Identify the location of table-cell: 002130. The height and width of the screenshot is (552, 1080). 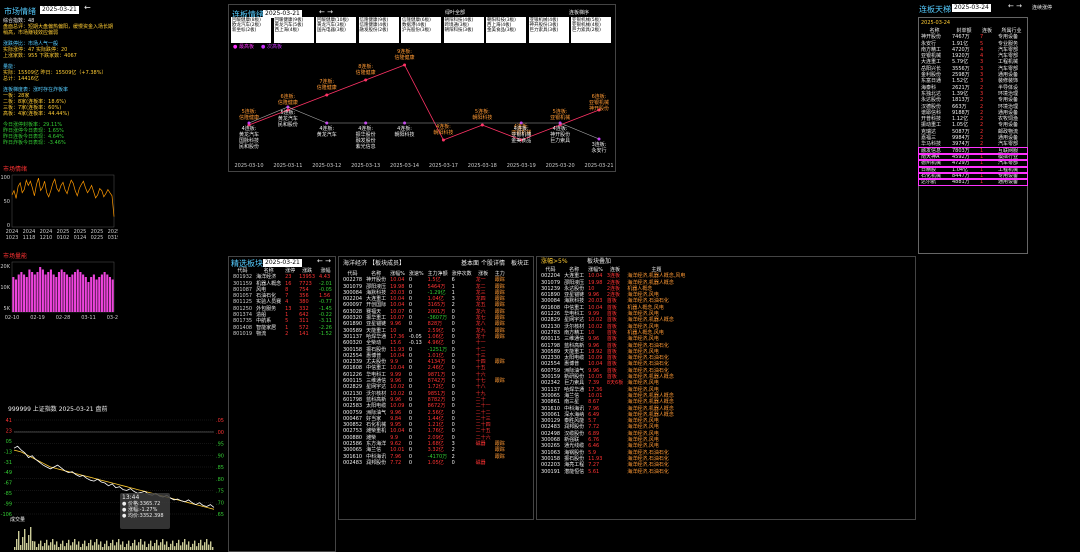
(353, 393).